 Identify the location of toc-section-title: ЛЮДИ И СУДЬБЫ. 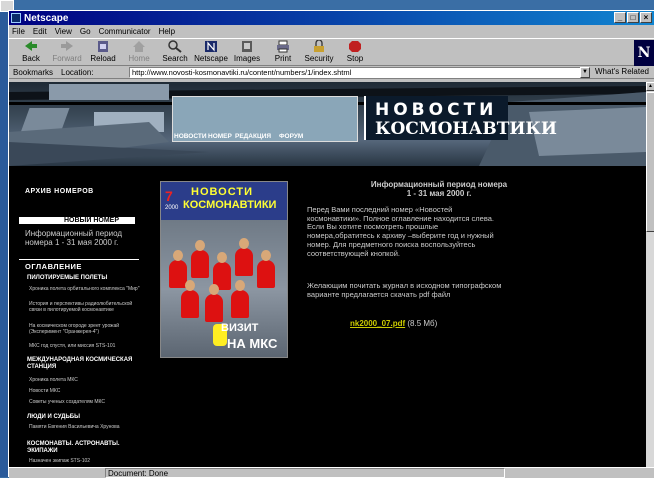
(53, 417).